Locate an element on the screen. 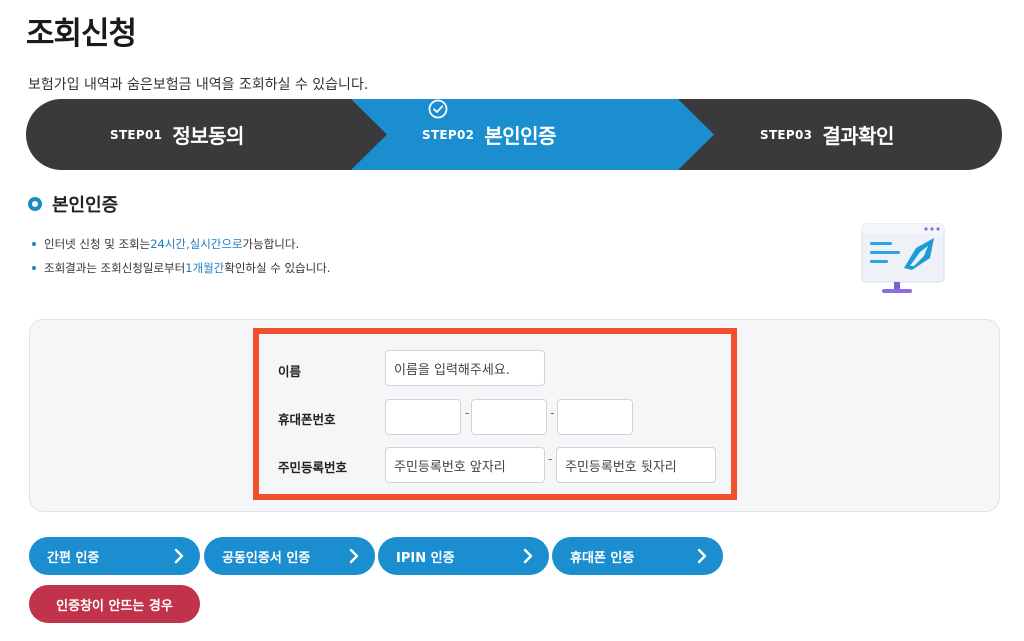  auth-window-help-button: 인증창이 안뜨는 경우 is located at coordinates (114, 604).